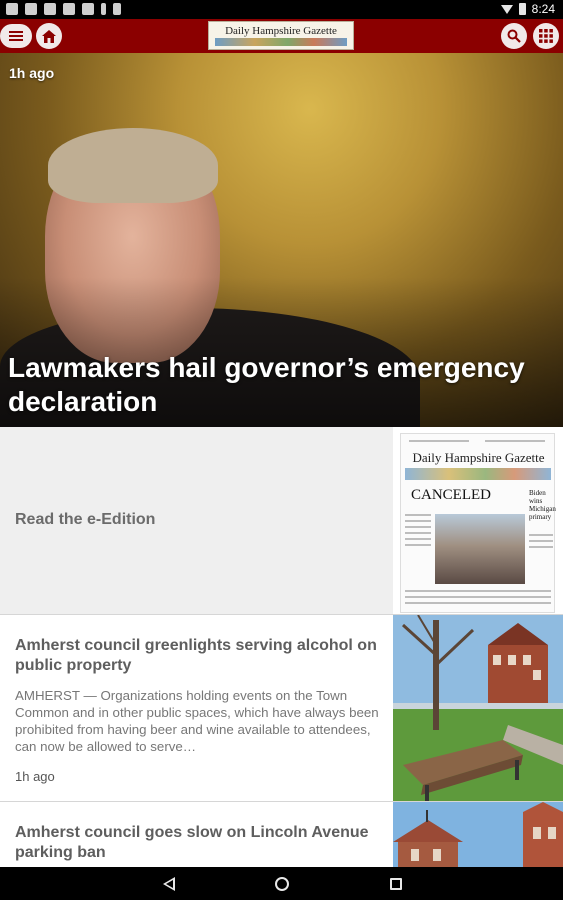  Describe the element at coordinates (281, 31) in the screenshot. I see `logo-text: Daily Hampshire Gazette` at that location.